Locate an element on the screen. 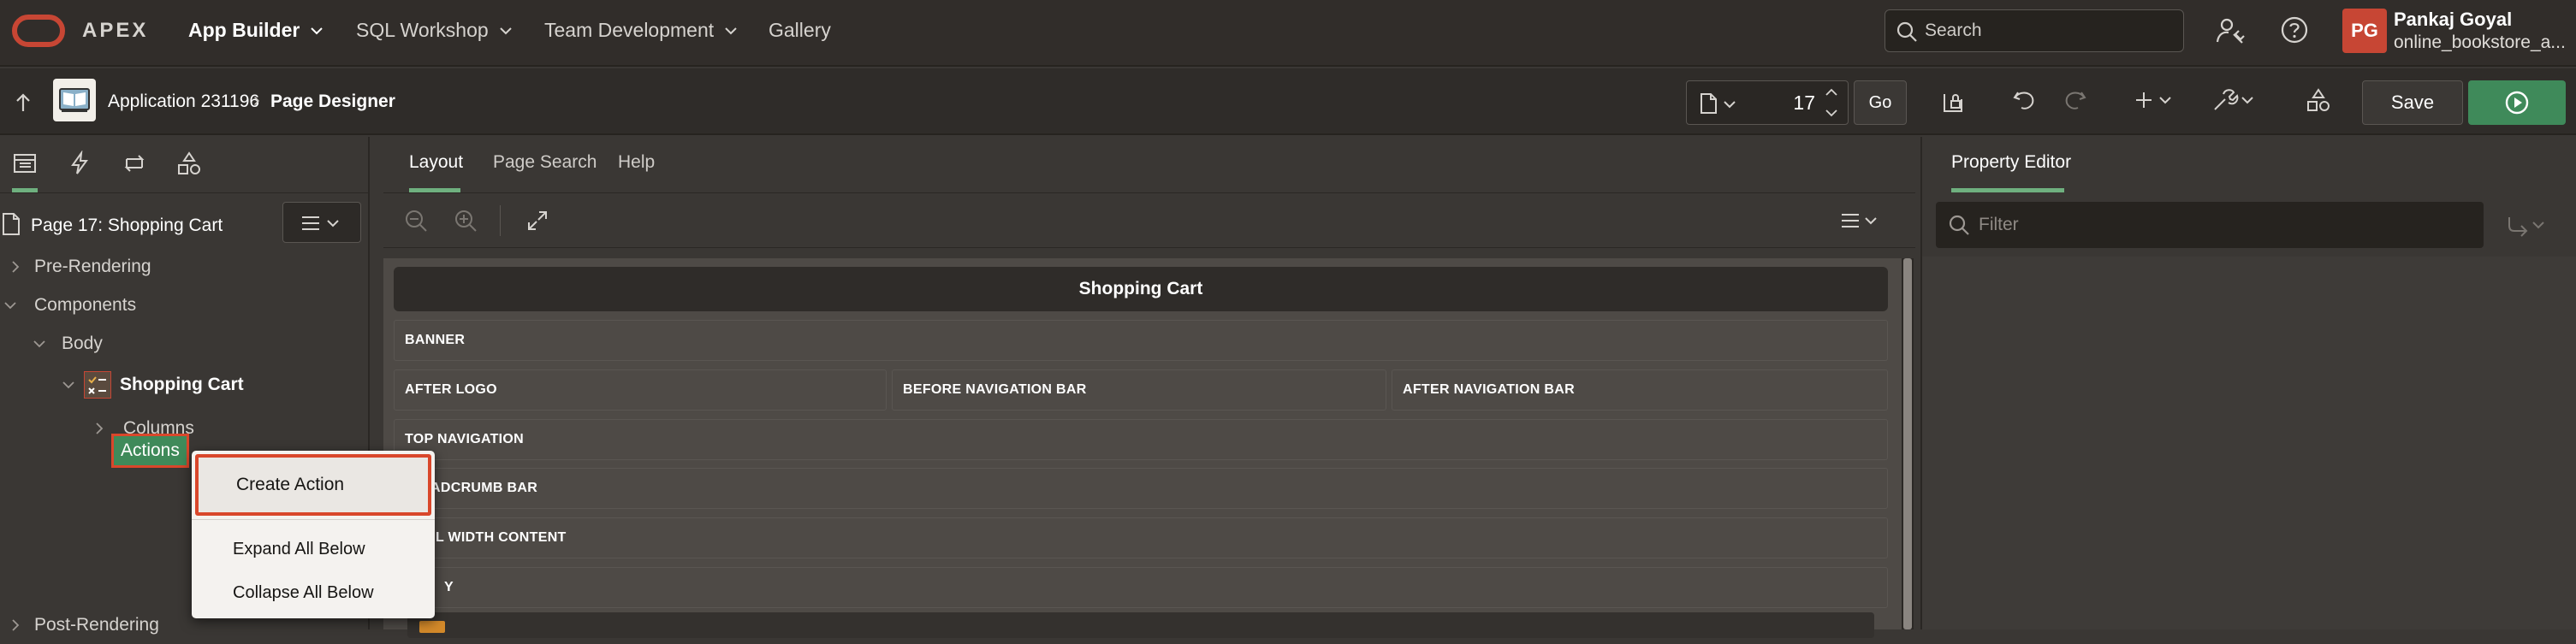 The height and width of the screenshot is (644, 2576). nav-gallery-label: Gallery is located at coordinates (800, 30).